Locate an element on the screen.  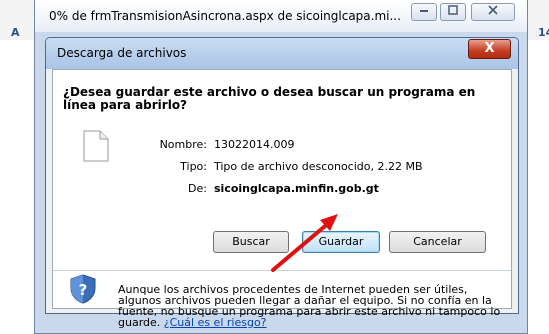
minimize-icon is located at coordinates (424, 11).